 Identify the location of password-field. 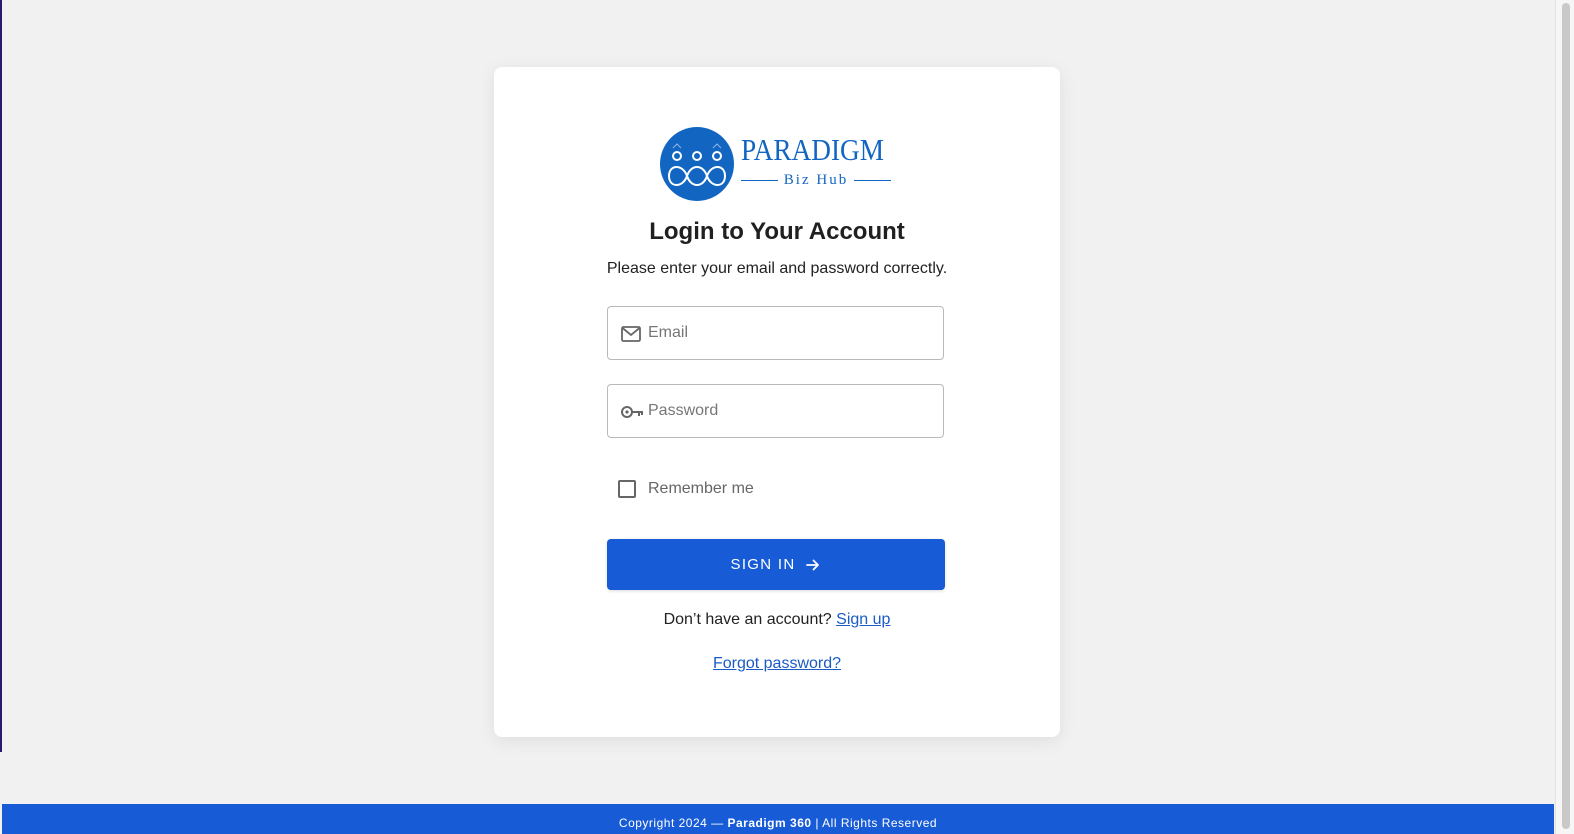
(775, 411).